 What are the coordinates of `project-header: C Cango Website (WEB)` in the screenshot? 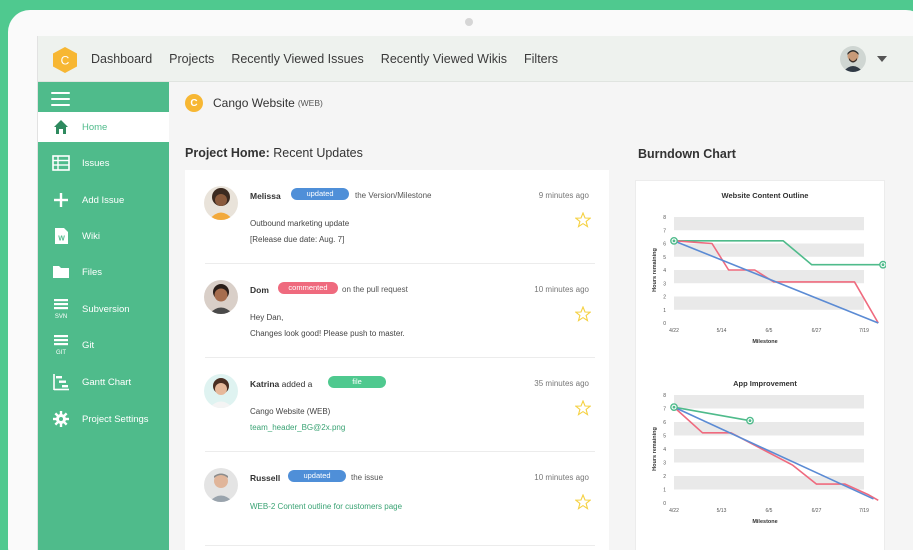 It's located at (254, 103).